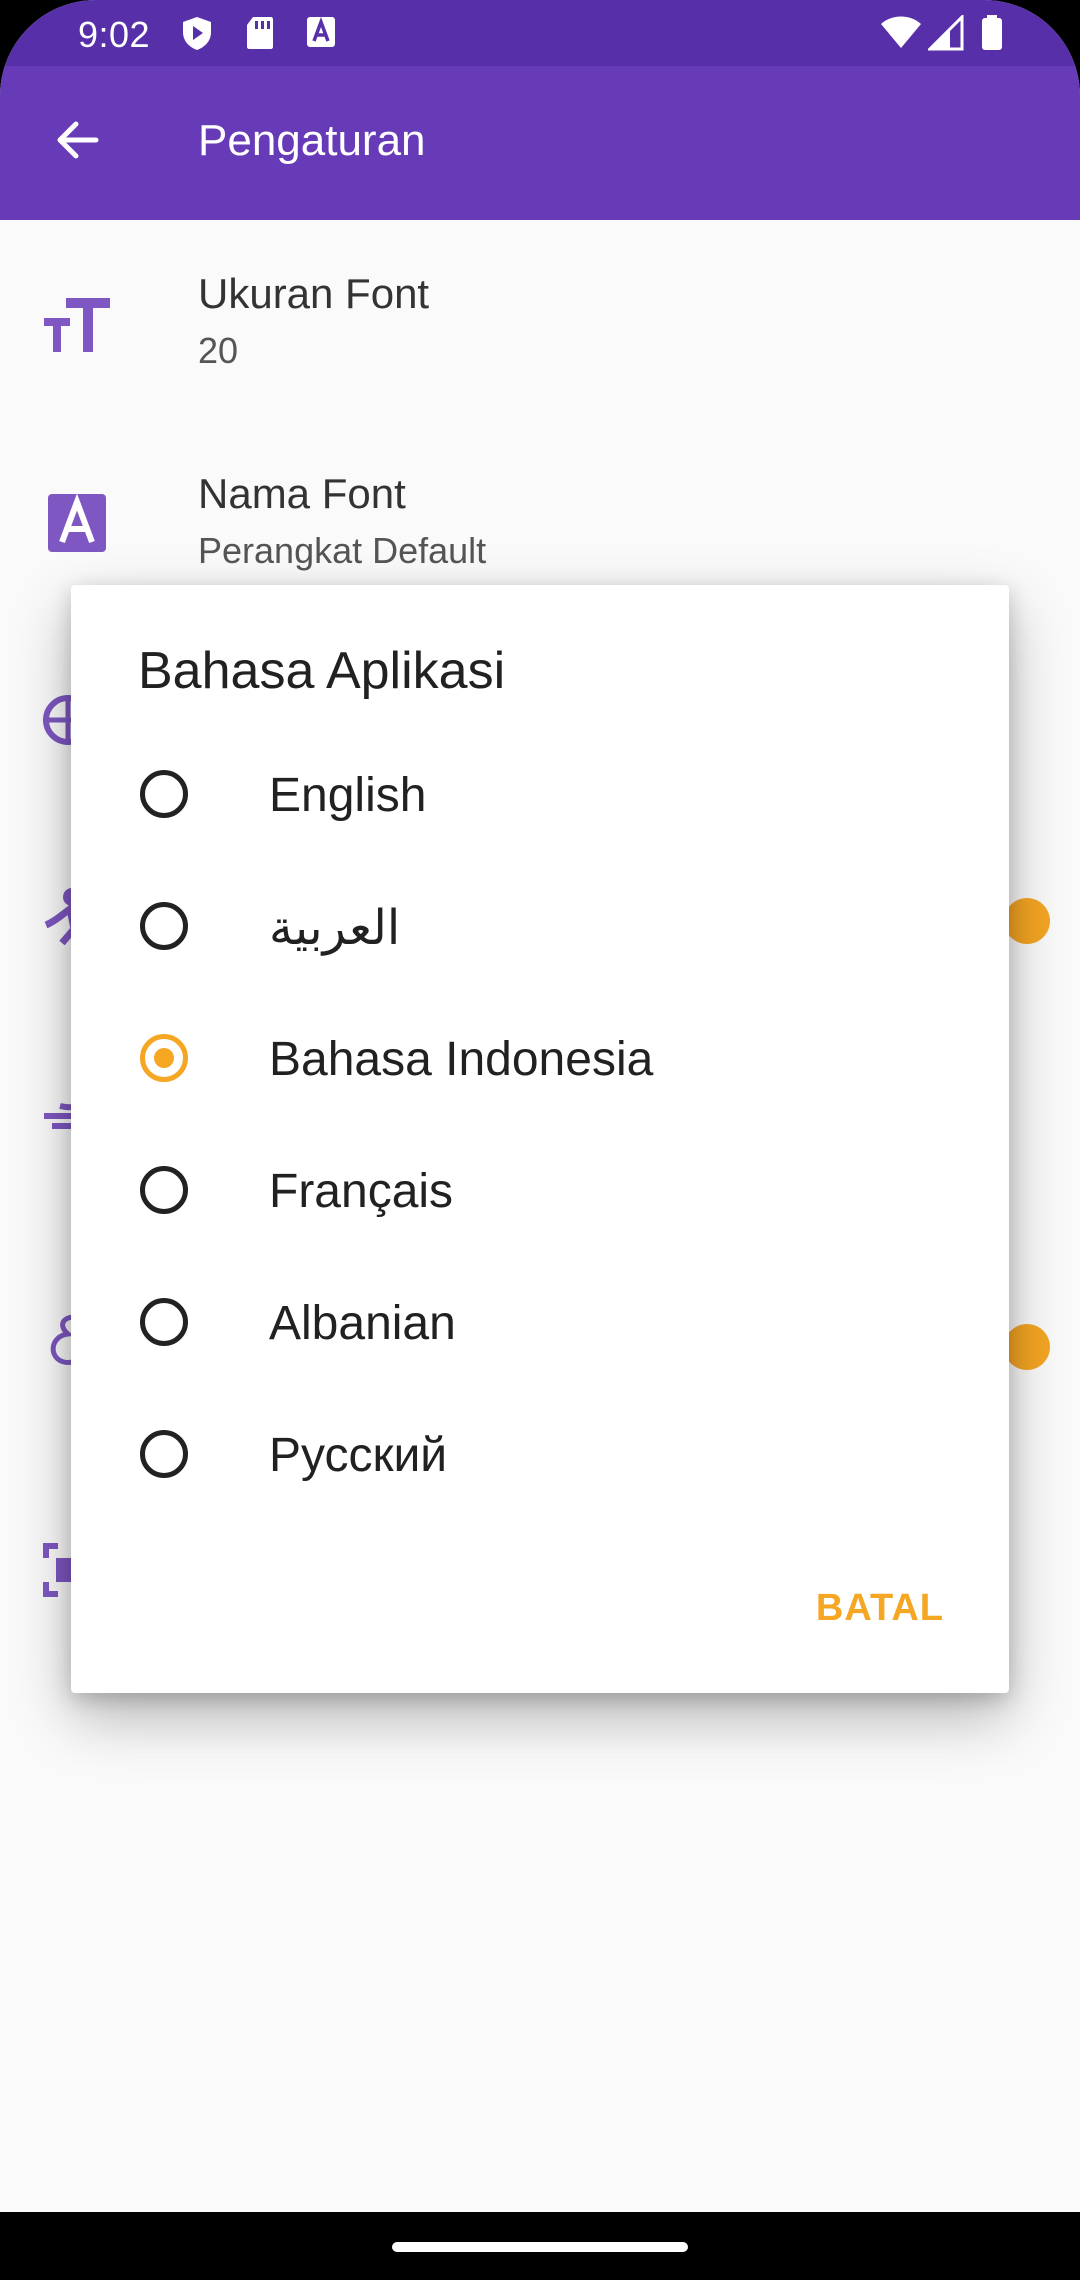  Describe the element at coordinates (540, 320) in the screenshot. I see `setting-font-size: Ukuran Font 20` at that location.